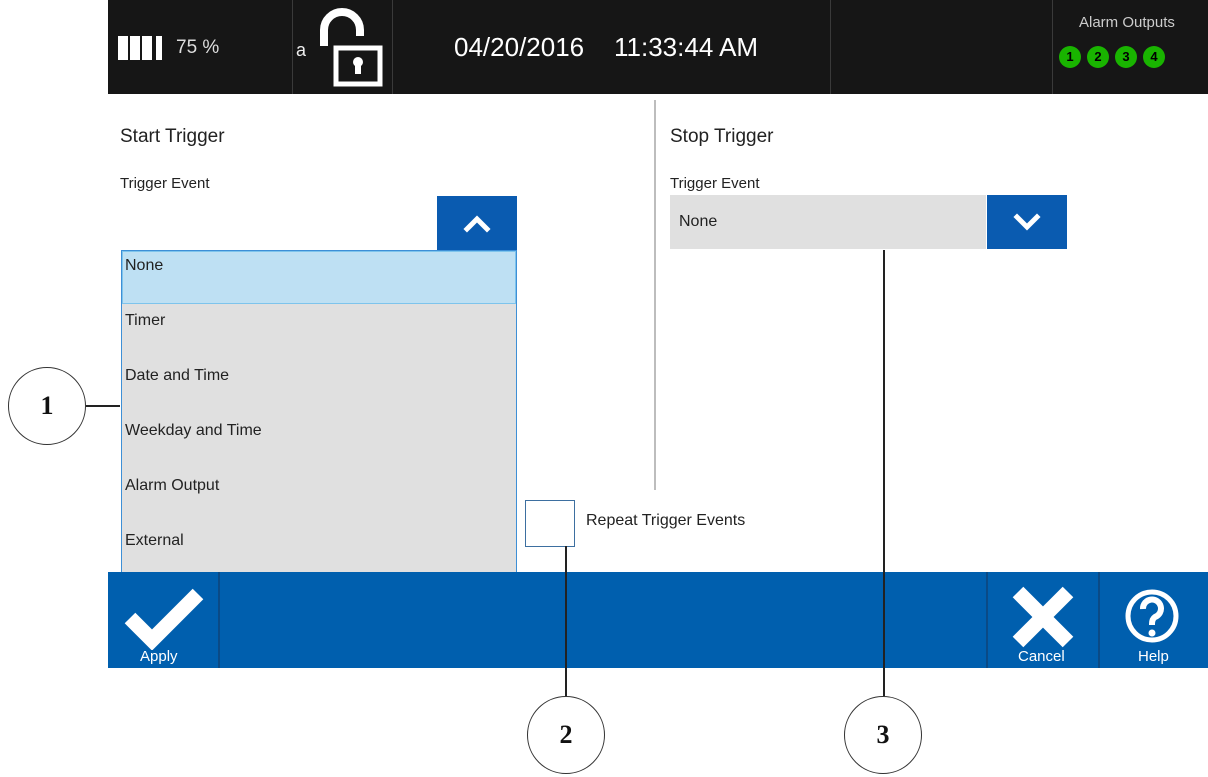  Describe the element at coordinates (177, 375) in the screenshot. I see `option-label: Date and Time` at that location.